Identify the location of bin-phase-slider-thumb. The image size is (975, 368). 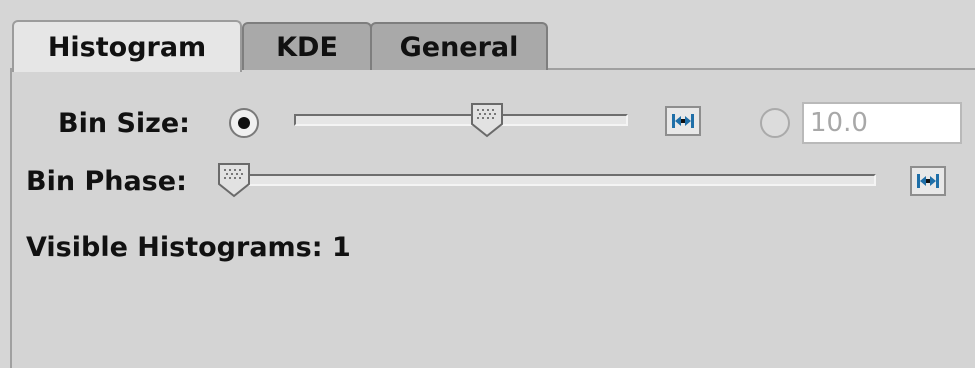
(234, 180).